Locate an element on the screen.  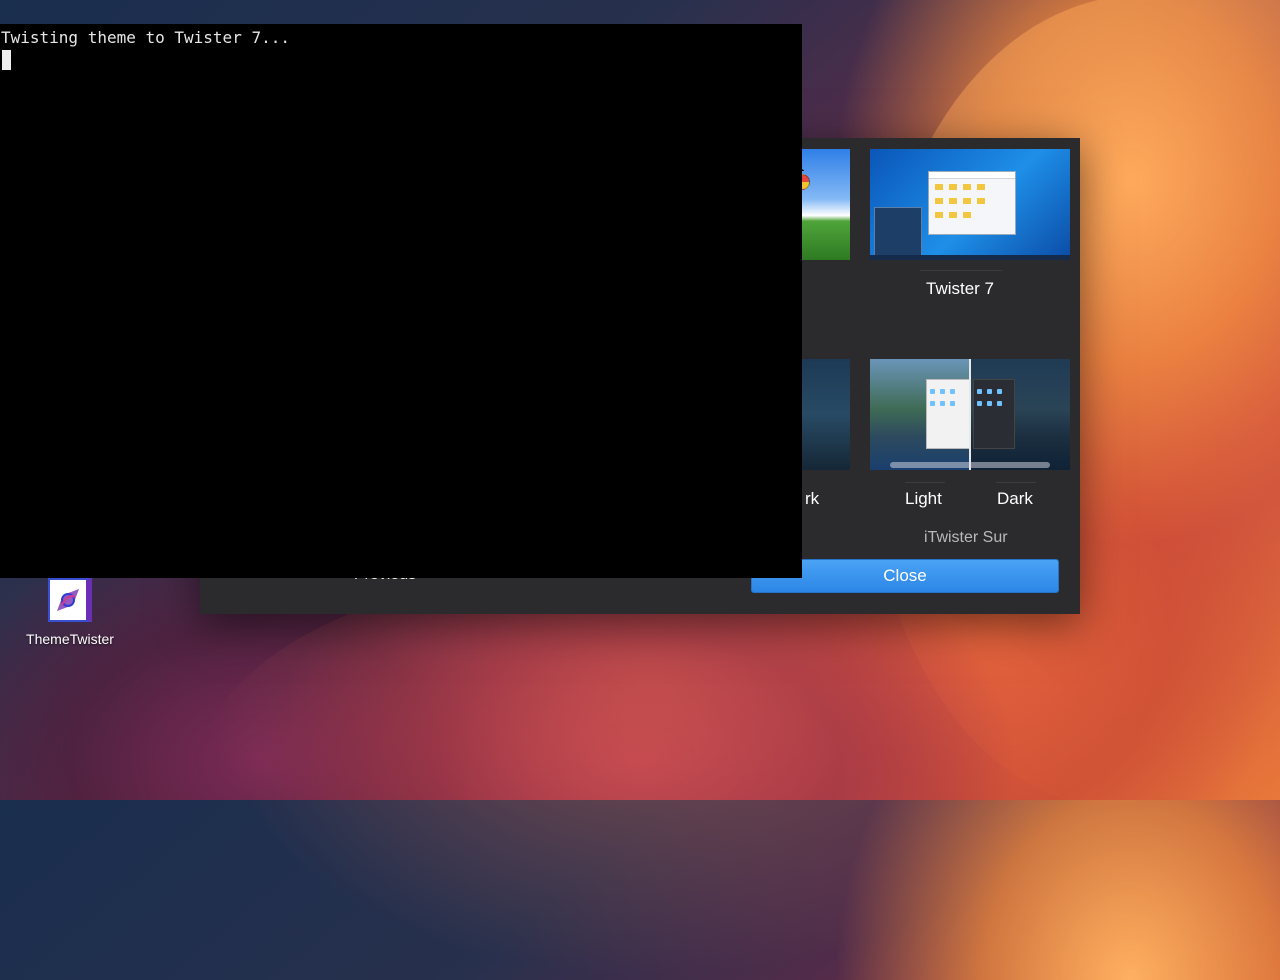
start-menu-preview is located at coordinates (898, 232).